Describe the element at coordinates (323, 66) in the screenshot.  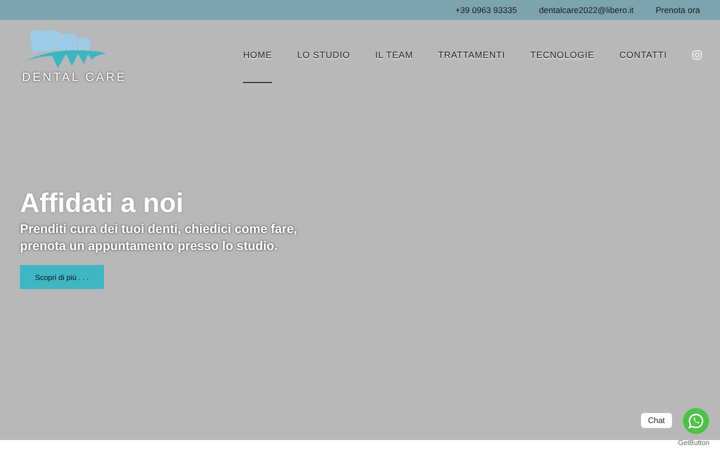
I see `nav-link: LO STUDIO` at that location.